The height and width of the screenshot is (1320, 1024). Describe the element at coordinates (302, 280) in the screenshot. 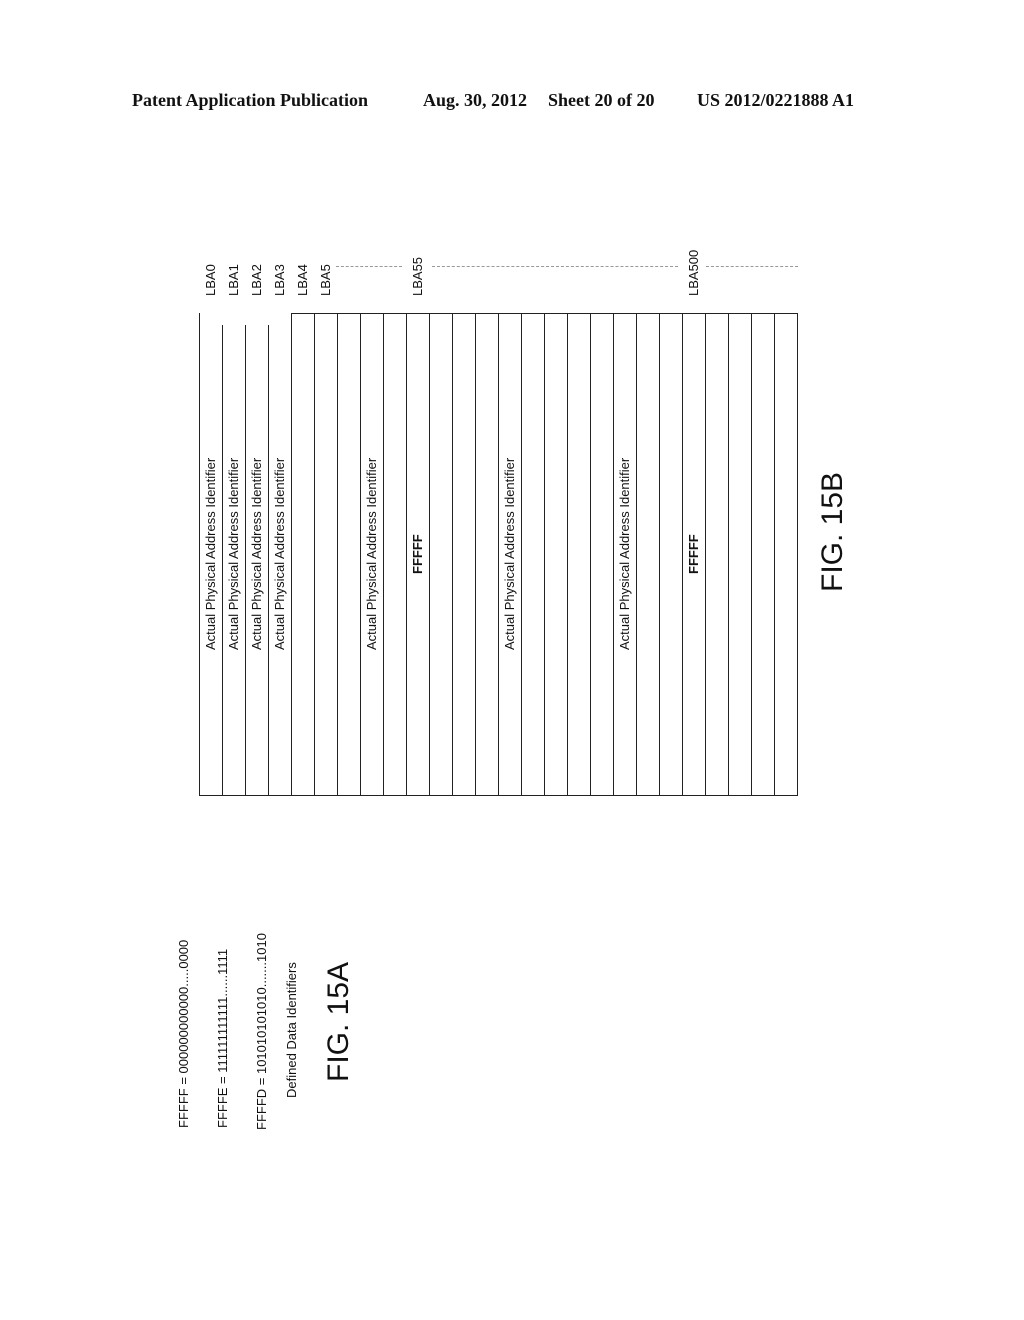

I see `lba-label: LBA4` at that location.